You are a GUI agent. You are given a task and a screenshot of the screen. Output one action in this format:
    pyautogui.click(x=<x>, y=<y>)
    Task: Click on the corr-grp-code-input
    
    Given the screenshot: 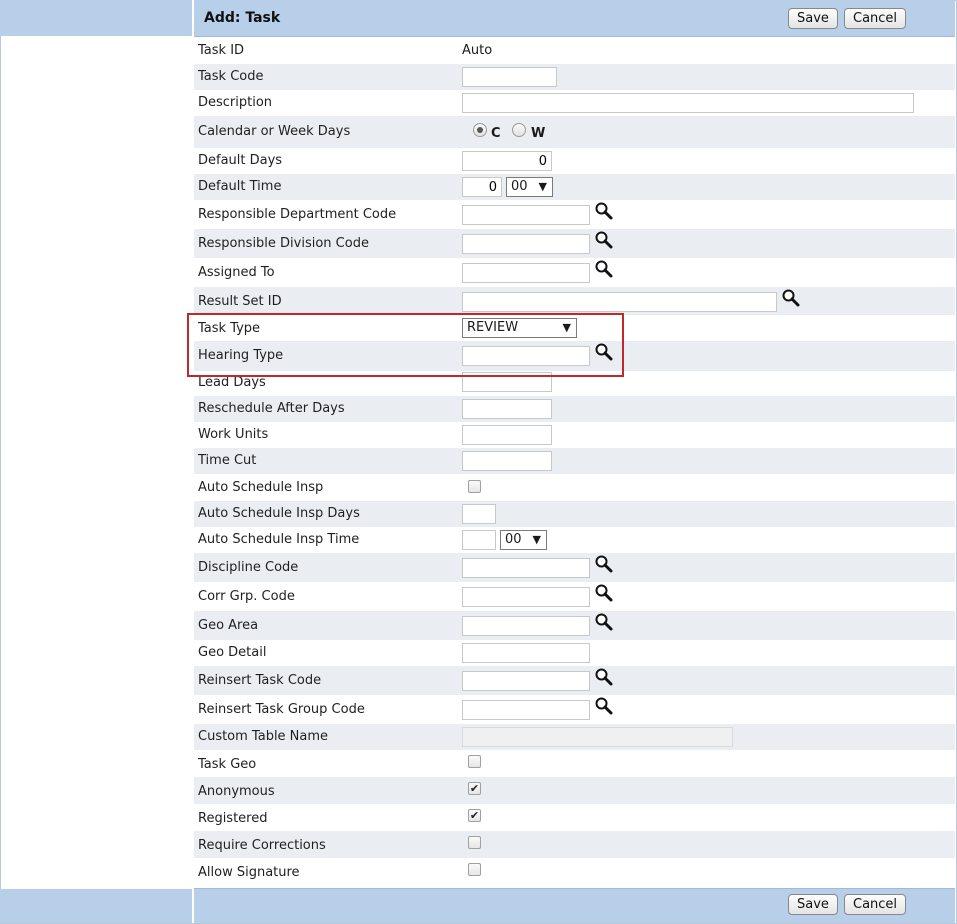 What is the action you would take?
    pyautogui.click(x=526, y=597)
    